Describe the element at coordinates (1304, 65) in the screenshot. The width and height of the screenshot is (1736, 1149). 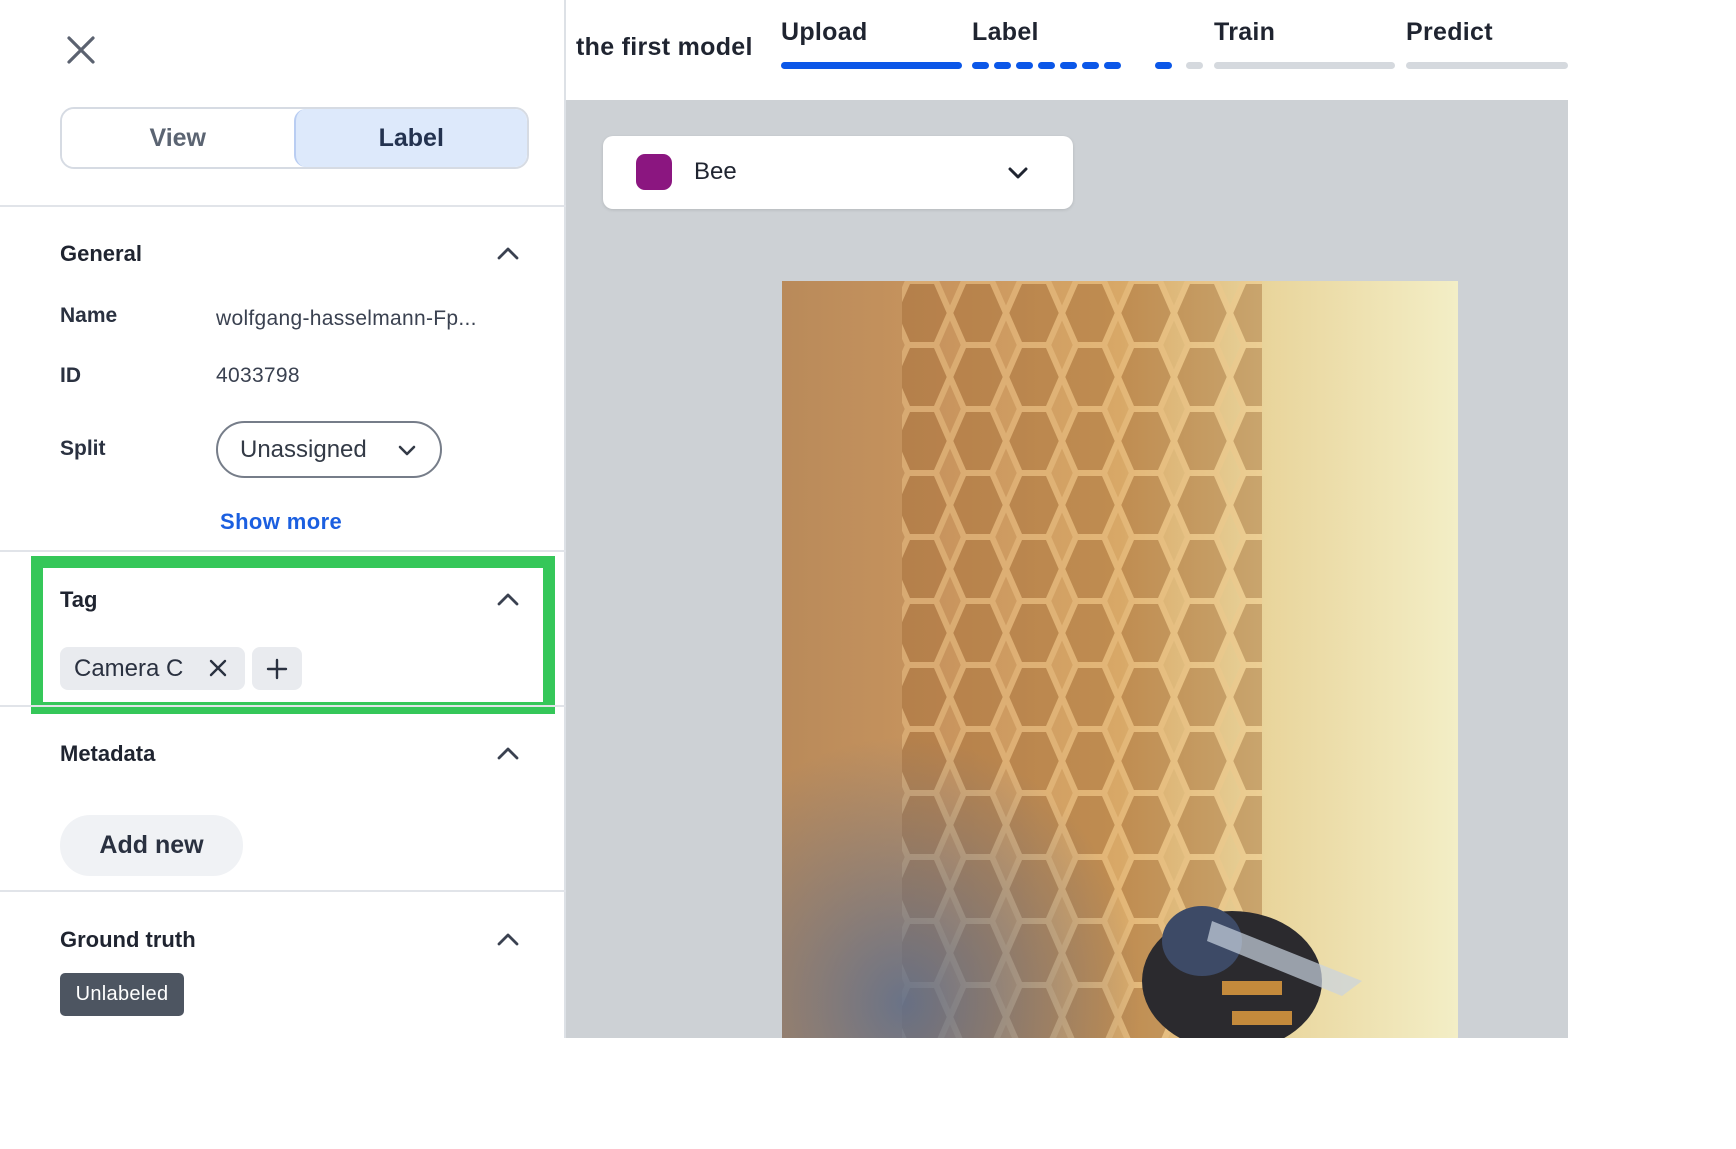
I see `step-train-progress` at that location.